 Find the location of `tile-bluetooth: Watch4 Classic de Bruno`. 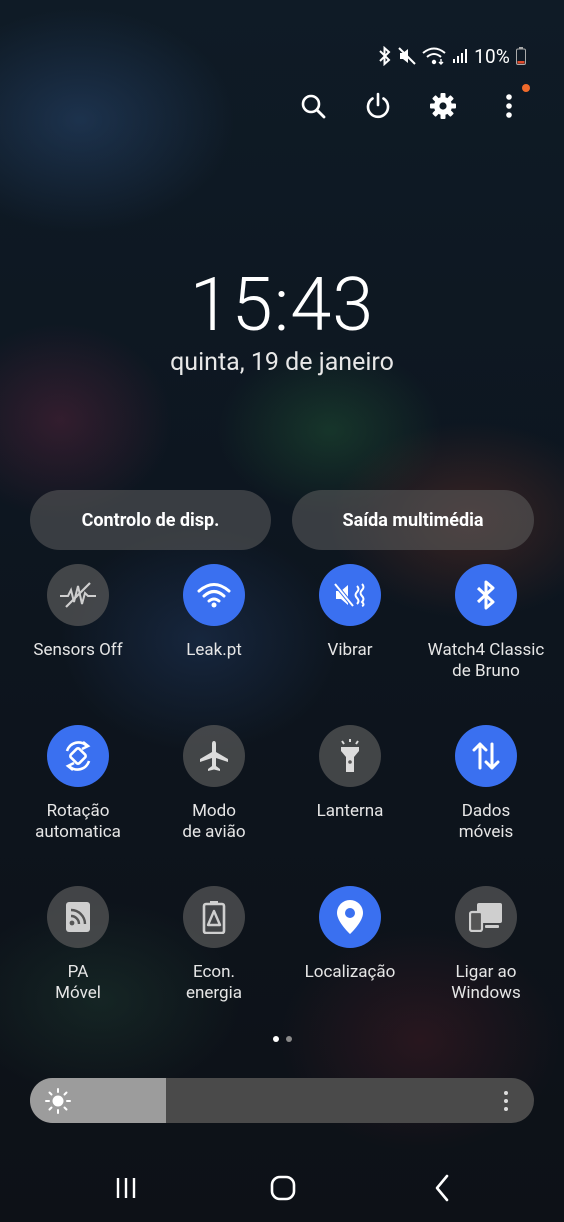

tile-bluetooth: Watch4 Classic de Bruno is located at coordinates (486, 623).